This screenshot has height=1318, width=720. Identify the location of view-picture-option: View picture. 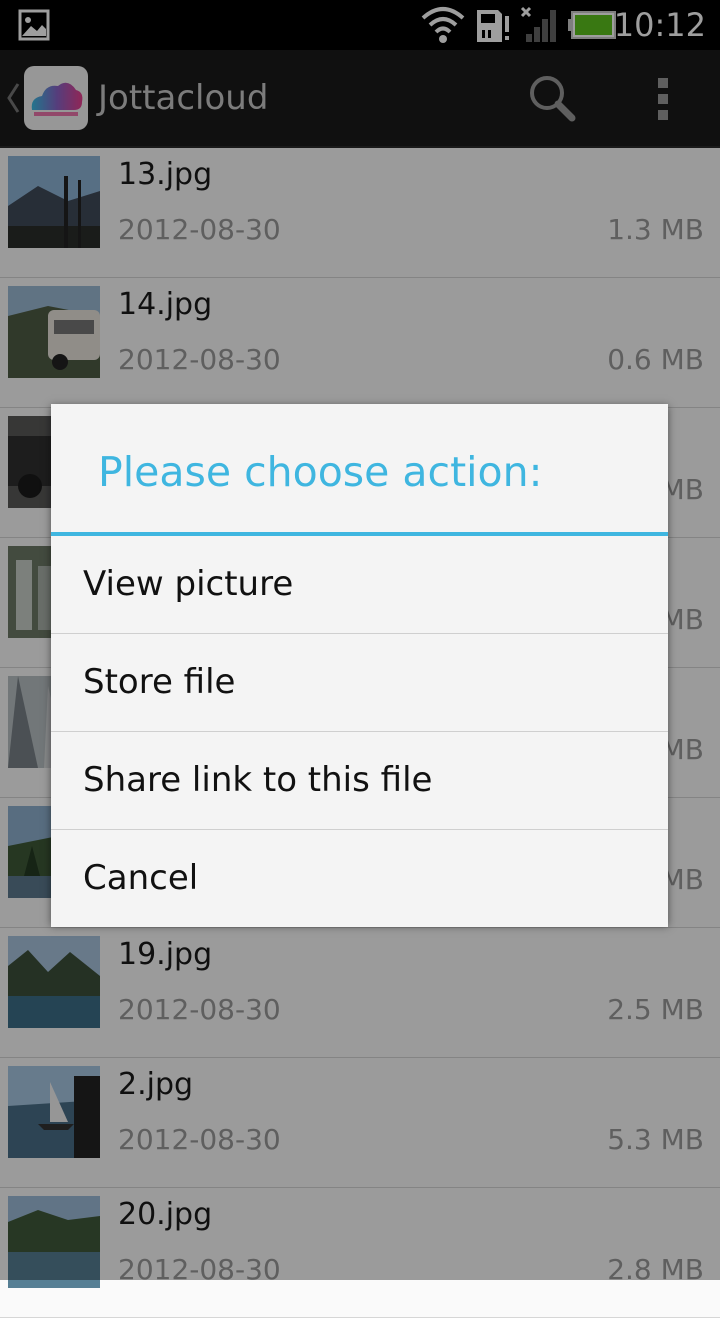
(359, 585).